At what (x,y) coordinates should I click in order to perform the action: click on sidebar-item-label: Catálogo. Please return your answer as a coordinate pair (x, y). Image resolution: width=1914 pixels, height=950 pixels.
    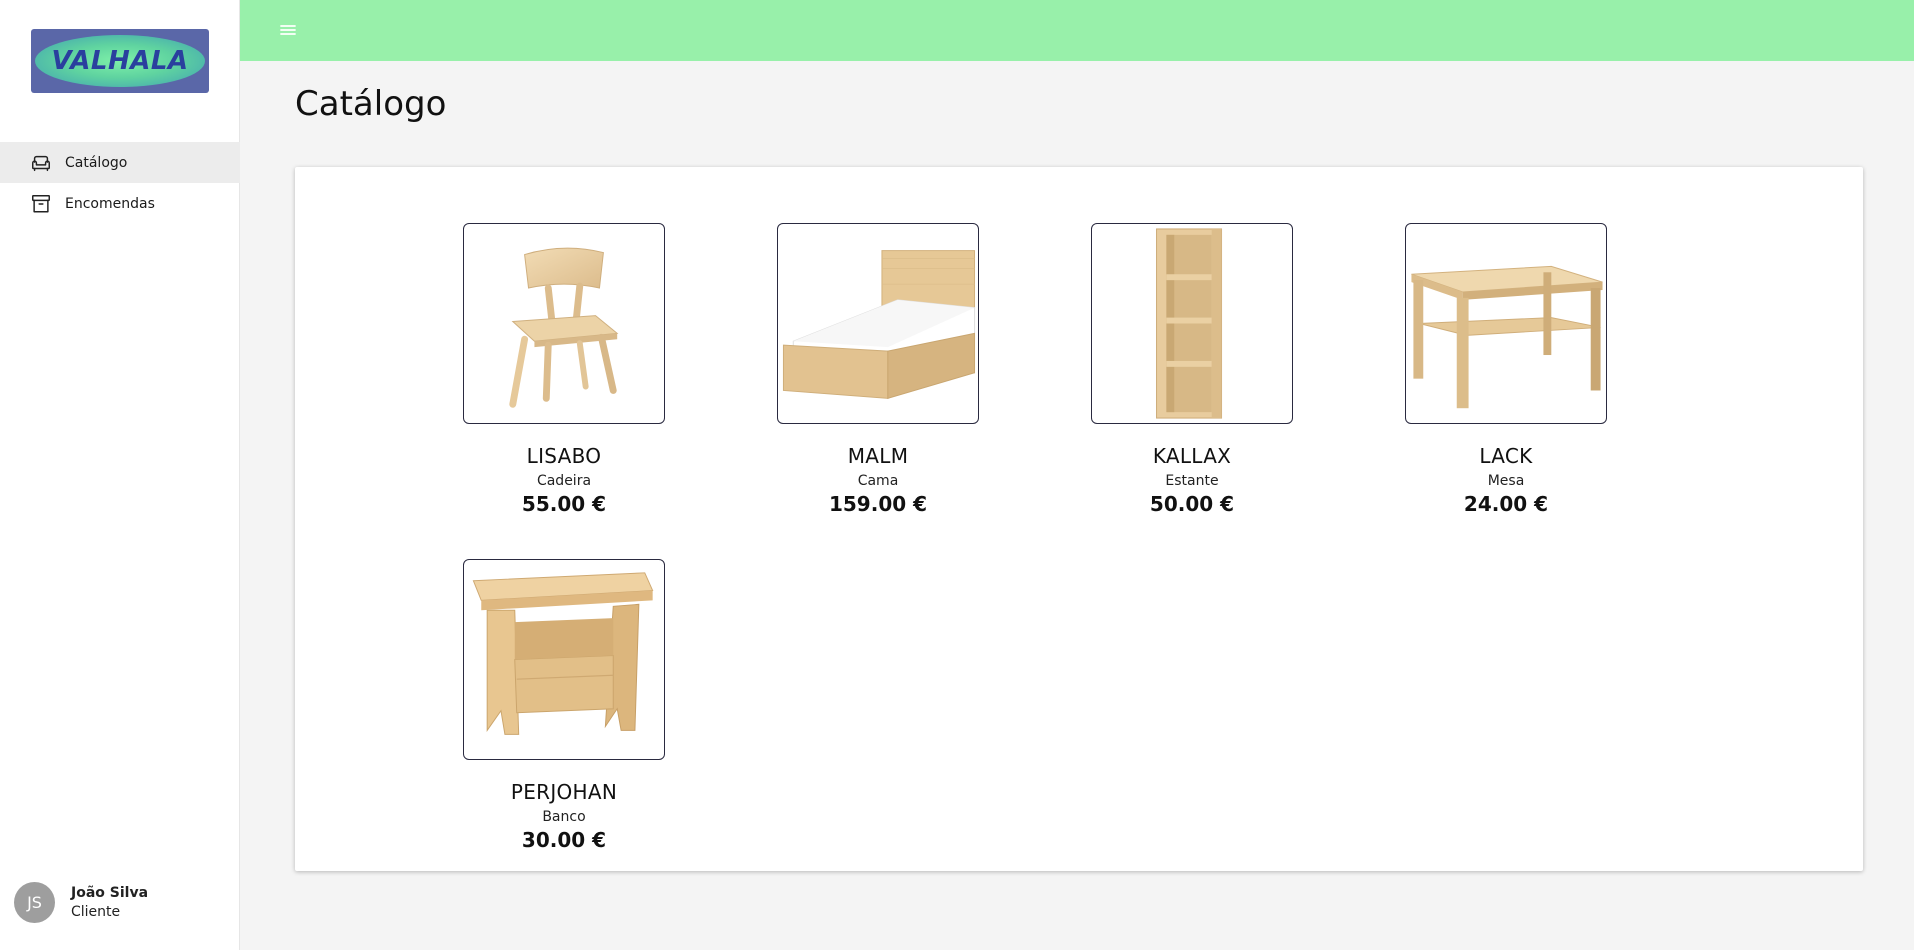
    Looking at the image, I should click on (96, 162).